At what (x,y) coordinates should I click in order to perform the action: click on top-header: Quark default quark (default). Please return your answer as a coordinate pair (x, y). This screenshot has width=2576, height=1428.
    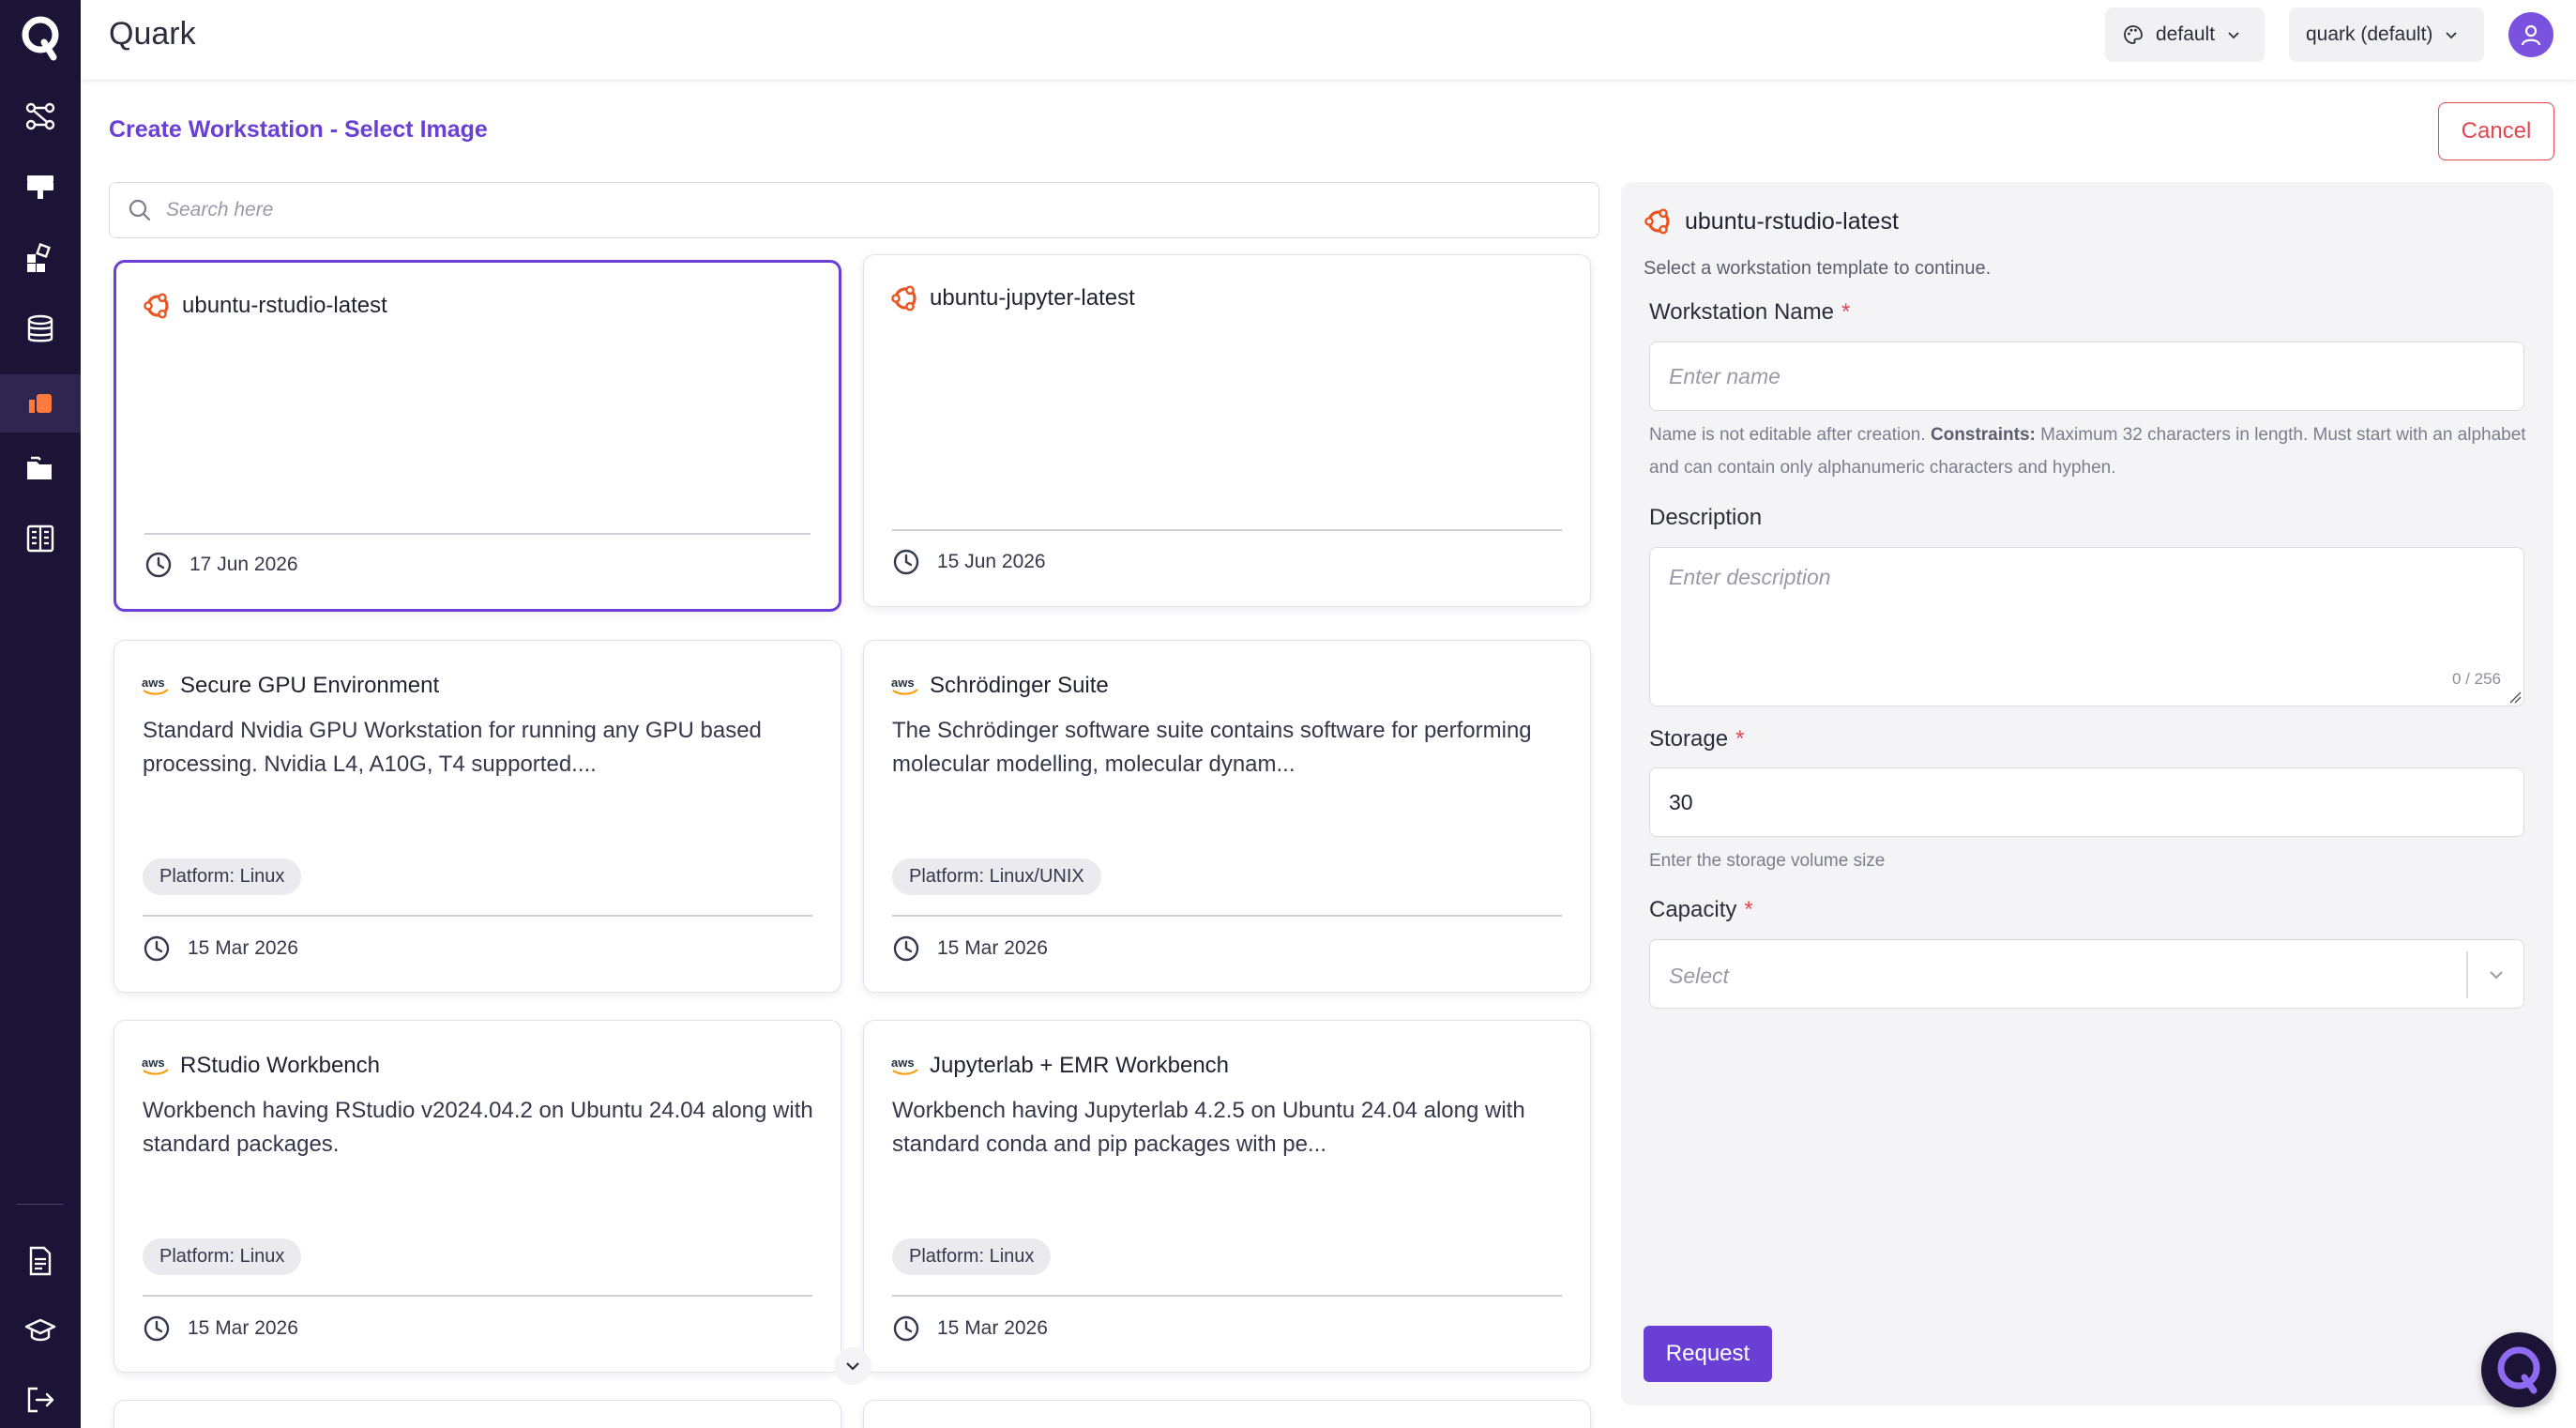
    Looking at the image, I should click on (1328, 40).